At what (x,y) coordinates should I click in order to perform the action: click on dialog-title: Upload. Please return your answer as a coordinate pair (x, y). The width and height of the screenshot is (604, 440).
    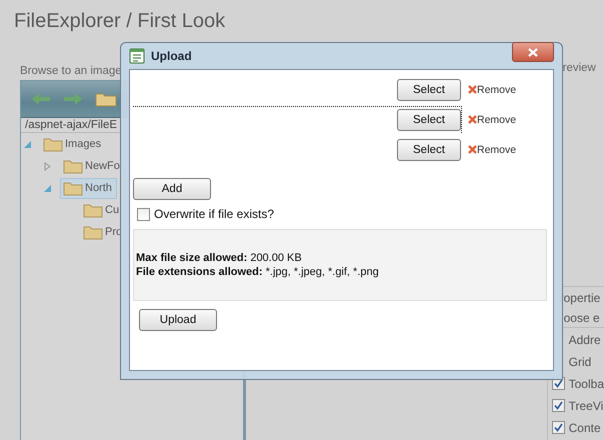
    Looking at the image, I should click on (172, 56).